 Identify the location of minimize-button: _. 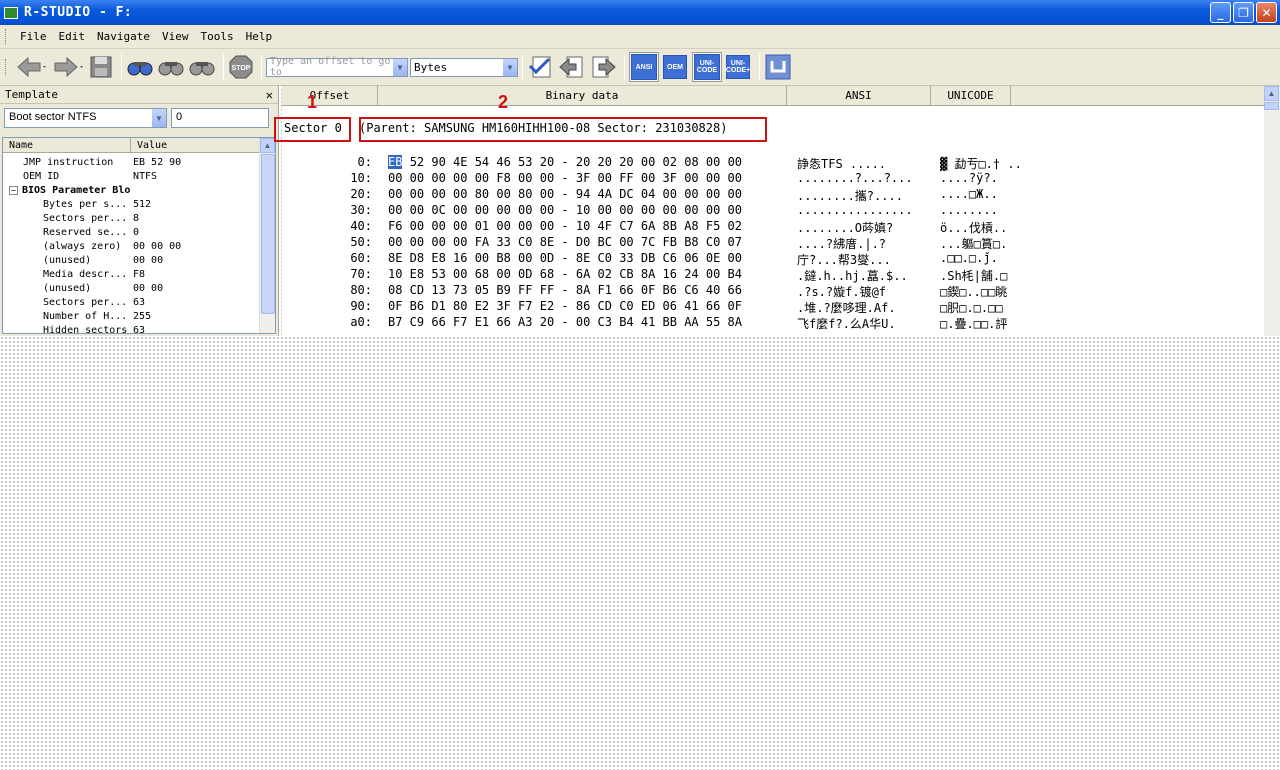
(1220, 12).